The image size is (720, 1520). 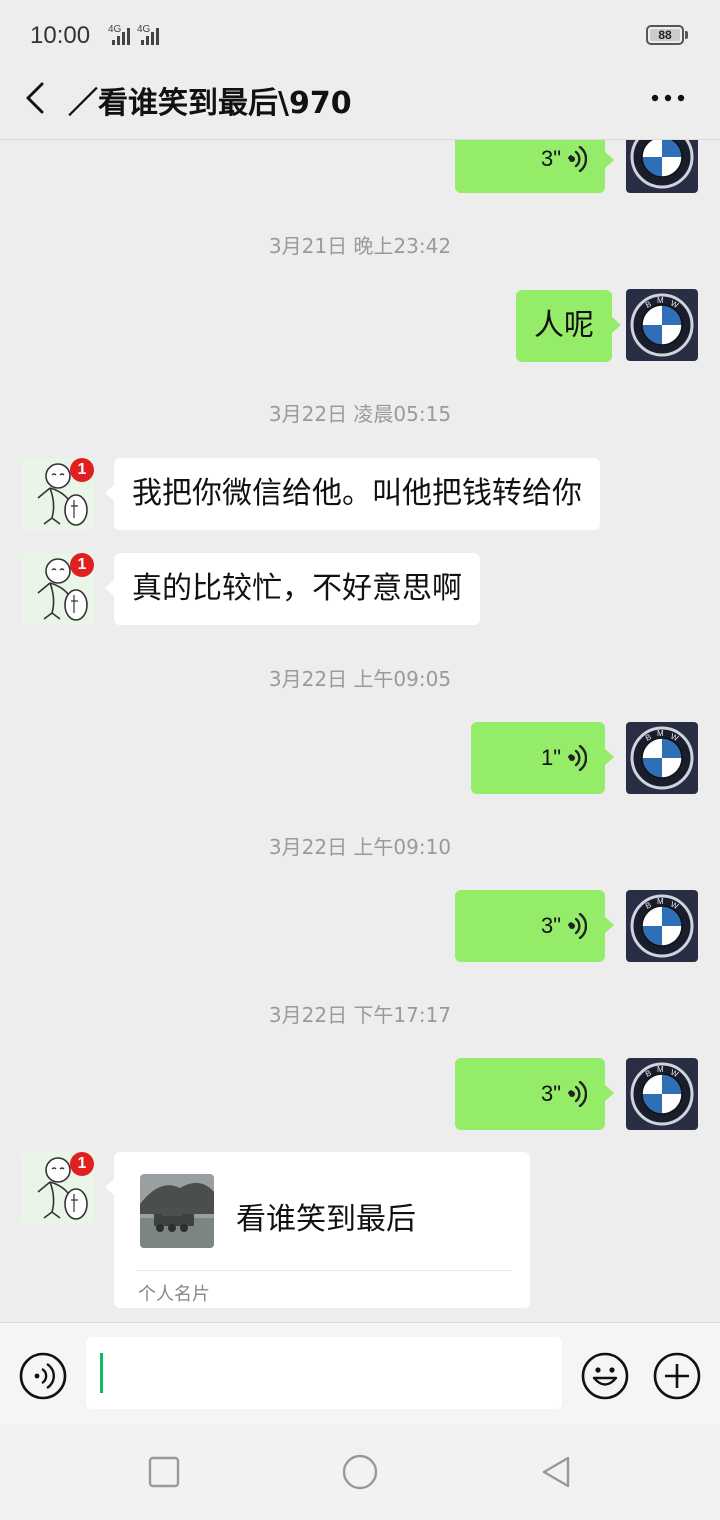 What do you see at coordinates (210, 103) in the screenshot?
I see `chat-title: ／看谁笑到最后\970` at bounding box center [210, 103].